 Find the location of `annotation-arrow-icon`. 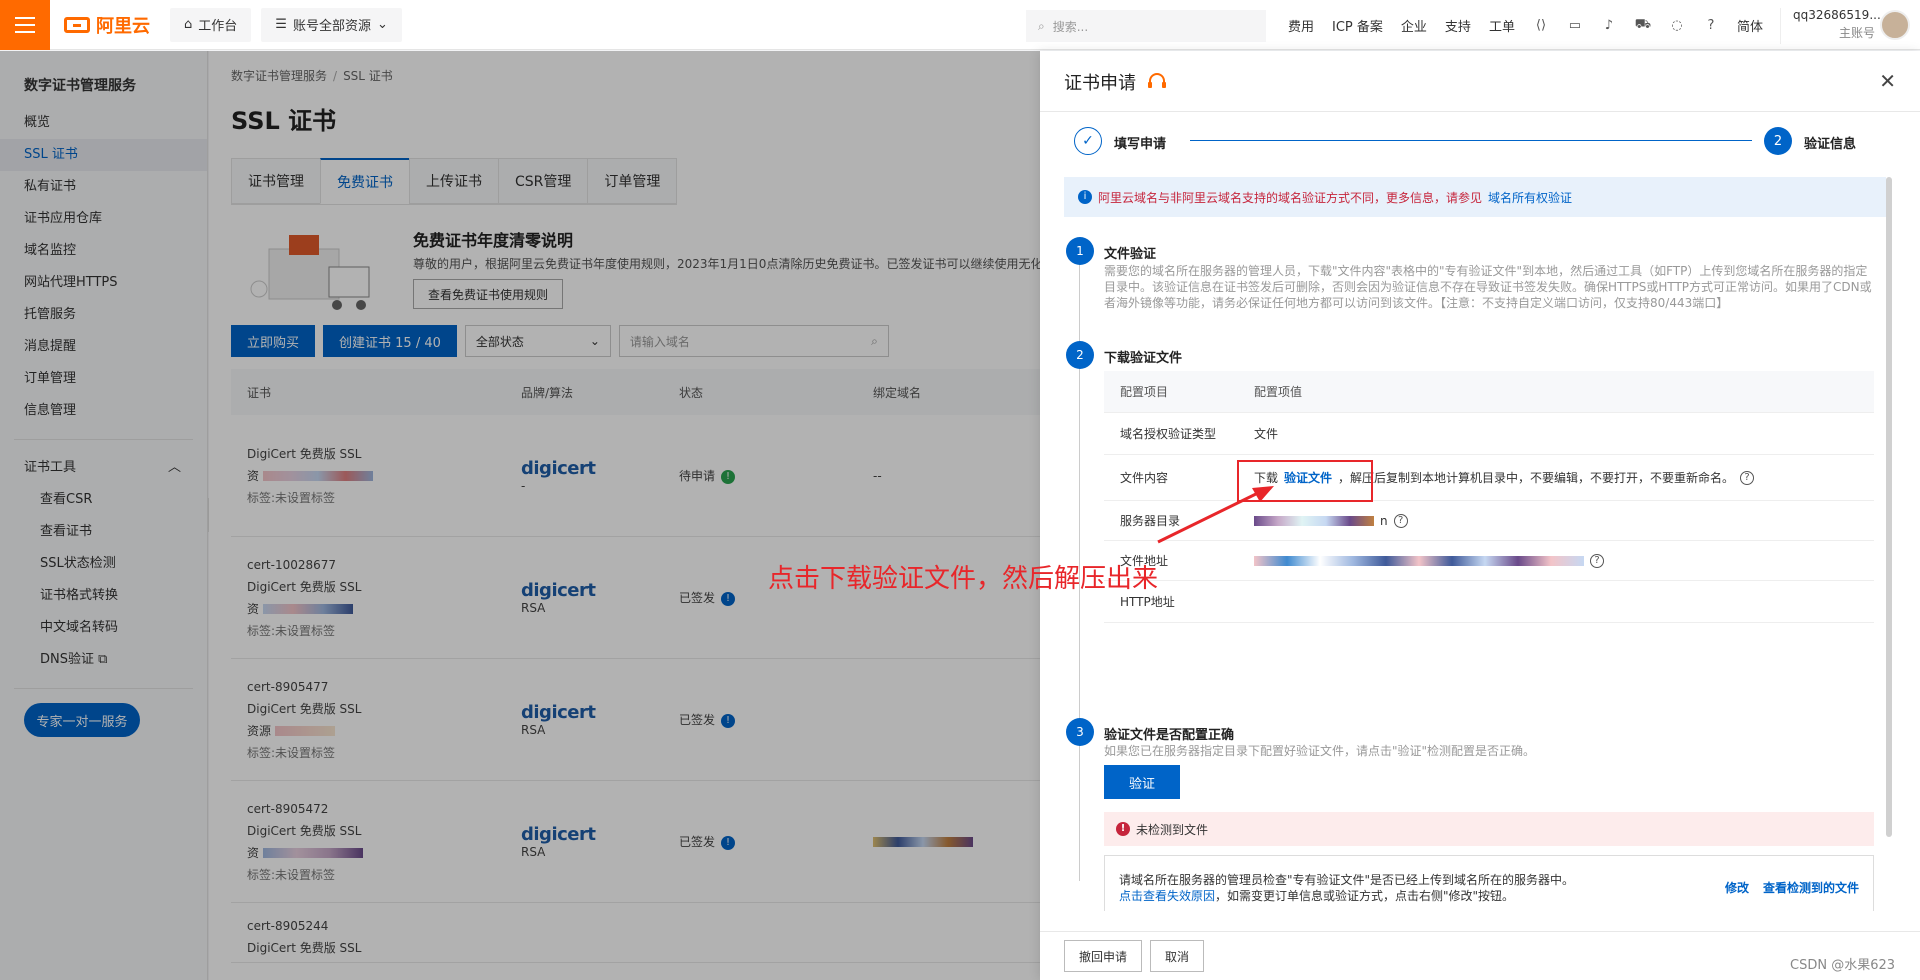

annotation-arrow-icon is located at coordinates (1215, 515).